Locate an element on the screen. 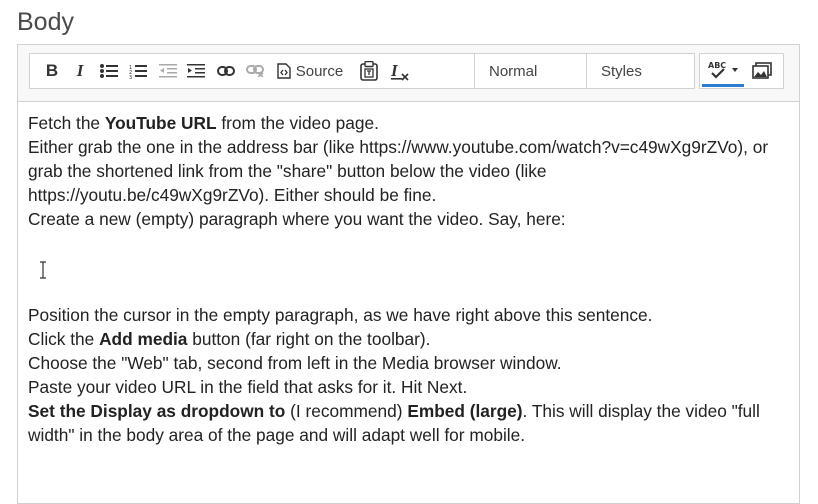 Image resolution: width=818 pixels, height=504 pixels. spellcheck-icon: ABC is located at coordinates (717, 70).